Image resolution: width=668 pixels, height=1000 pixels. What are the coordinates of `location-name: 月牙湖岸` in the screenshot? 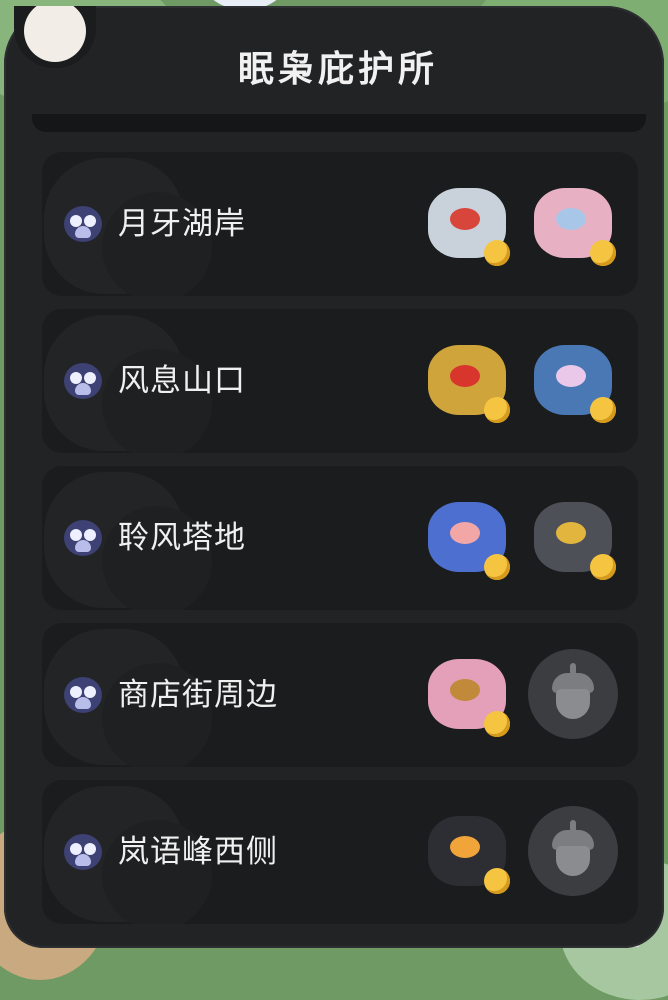 It's located at (182, 224).